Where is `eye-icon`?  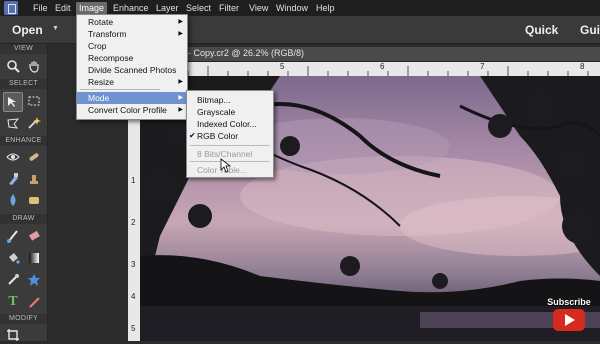
eye-icon is located at coordinates (13, 157).